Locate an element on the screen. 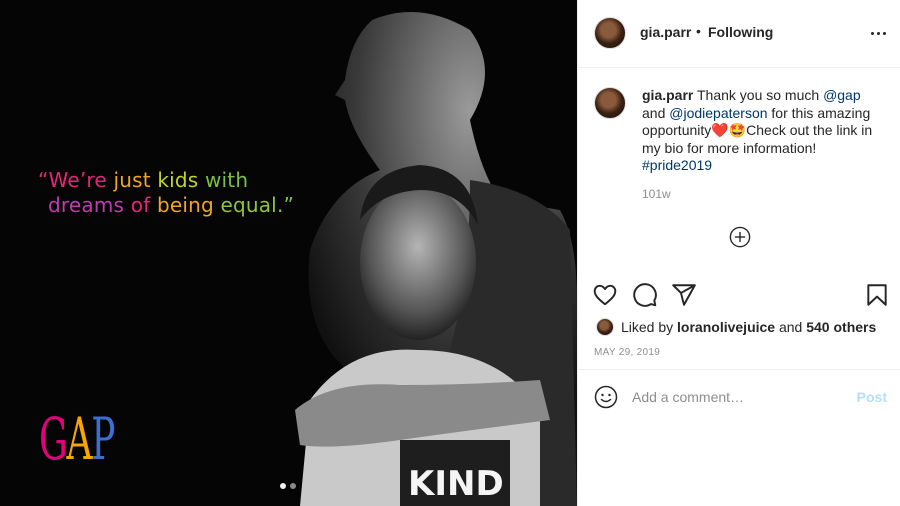 The width and height of the screenshot is (900, 506). mention-gap: @gap is located at coordinates (842, 95).